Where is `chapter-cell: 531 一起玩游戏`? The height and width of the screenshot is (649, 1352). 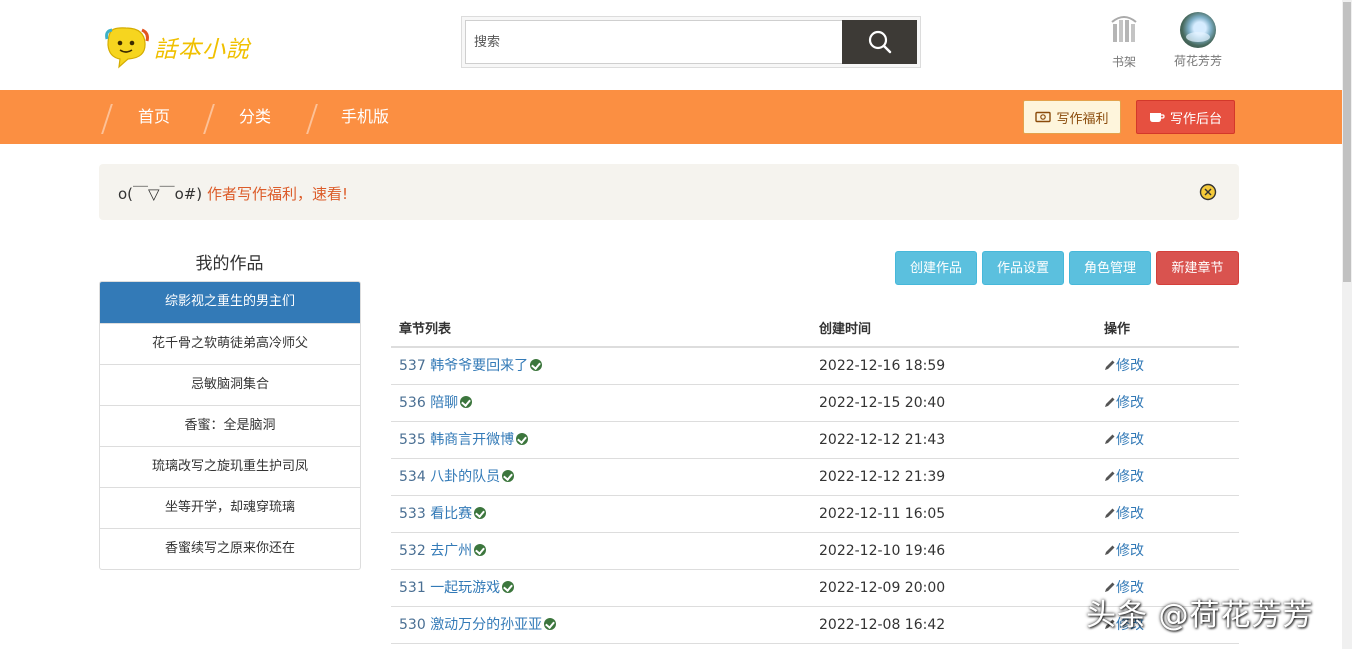
chapter-cell: 531 一起玩游戏 is located at coordinates (600, 588).